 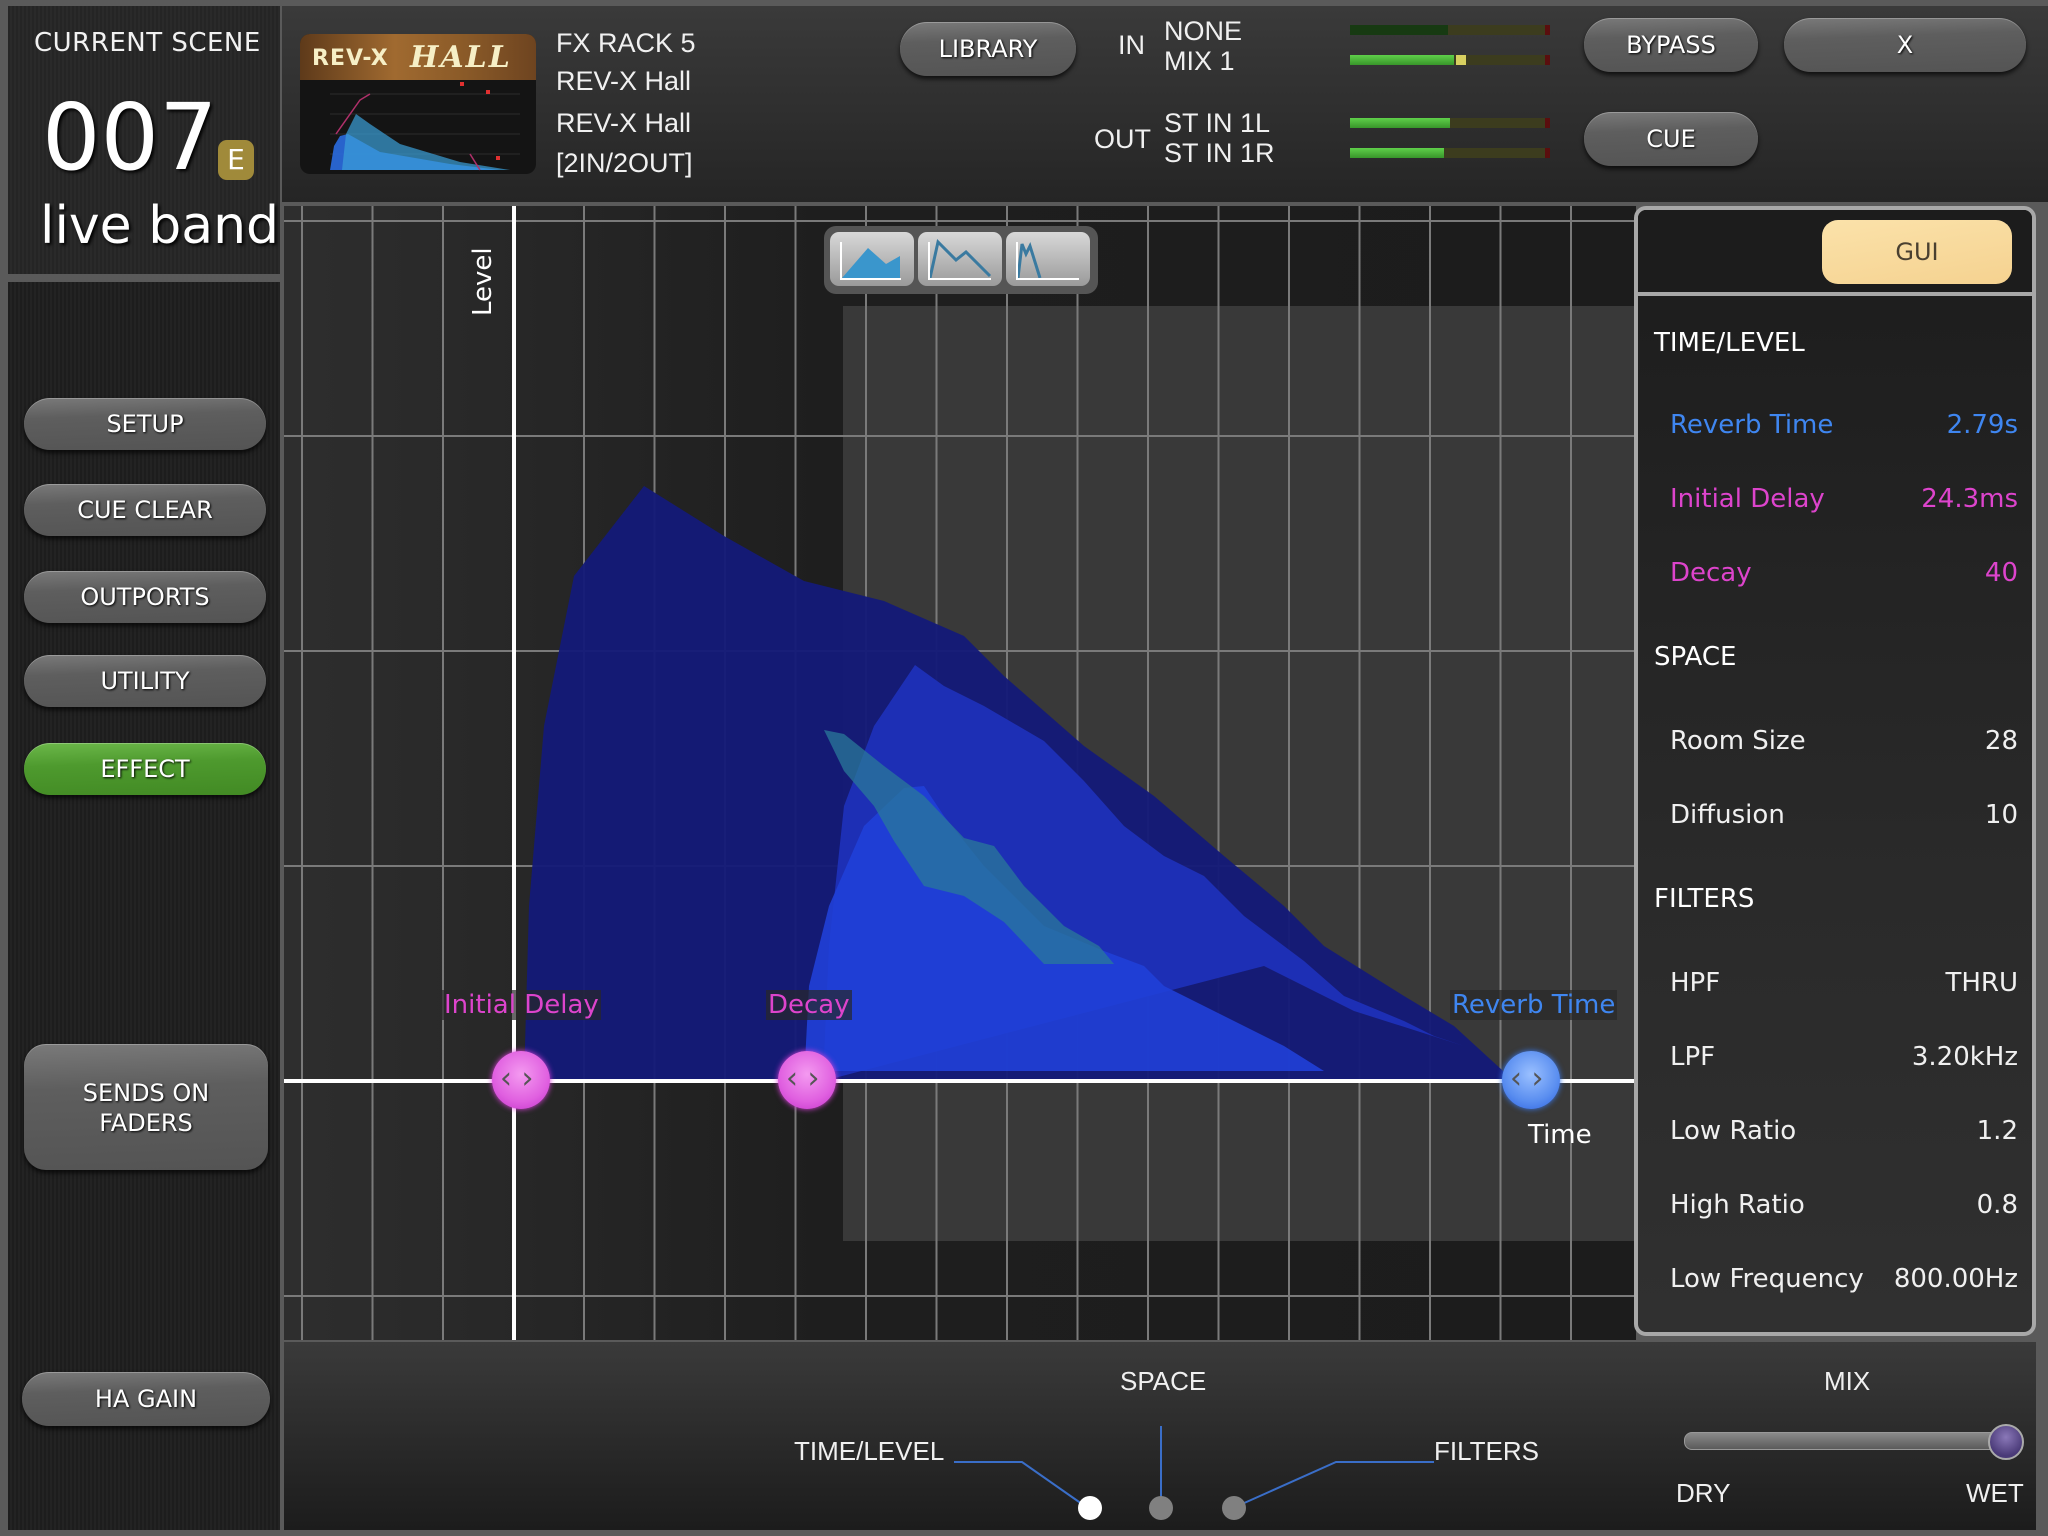 I want to click on effect-thumbnail: REV-X HALL, so click(x=418, y=104).